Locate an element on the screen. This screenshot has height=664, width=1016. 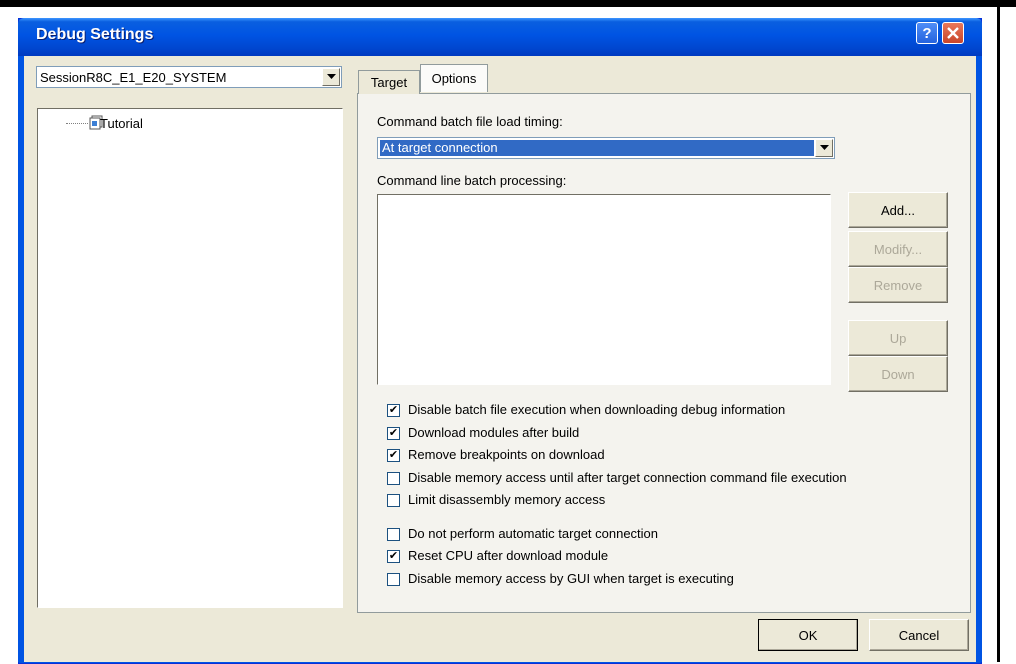
session-dropdown-button is located at coordinates (331, 77).